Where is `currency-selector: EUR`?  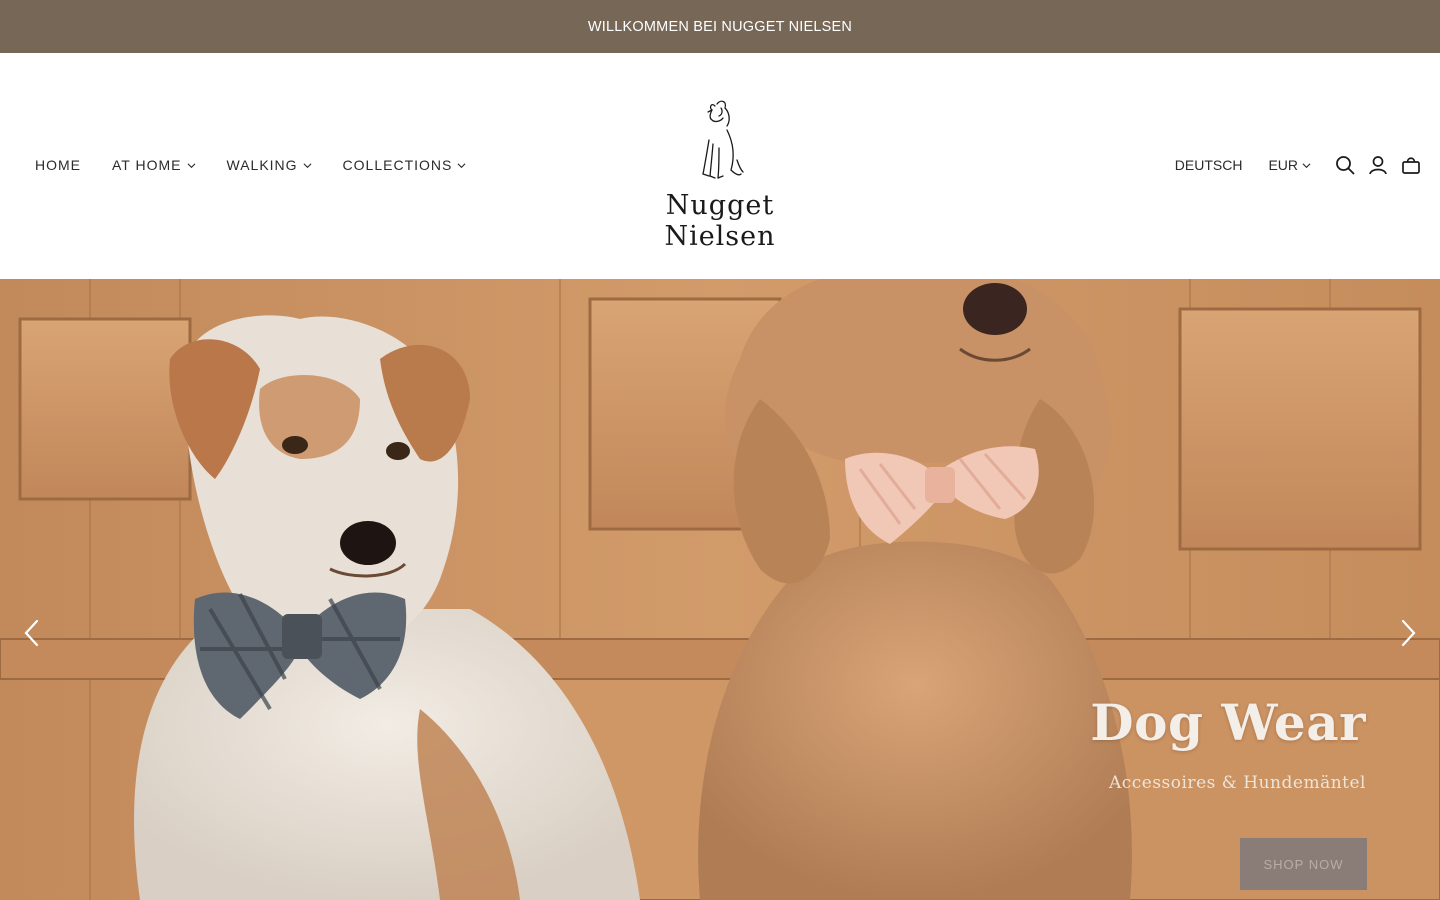 currency-selector: EUR is located at coordinates (1289, 165).